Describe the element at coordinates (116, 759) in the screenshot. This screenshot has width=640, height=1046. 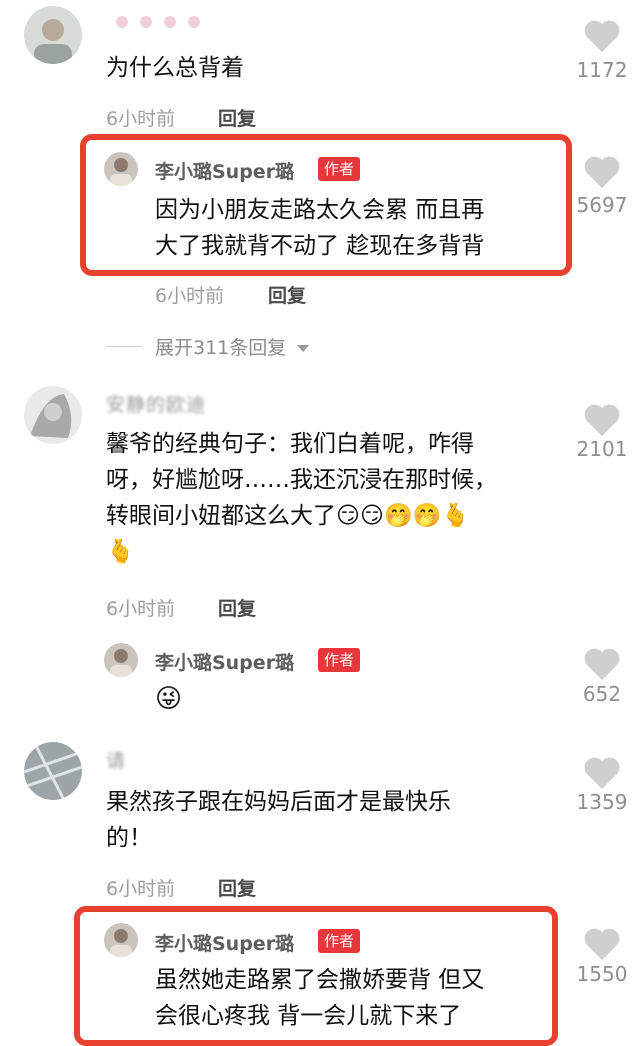
I see `username: 请` at that location.